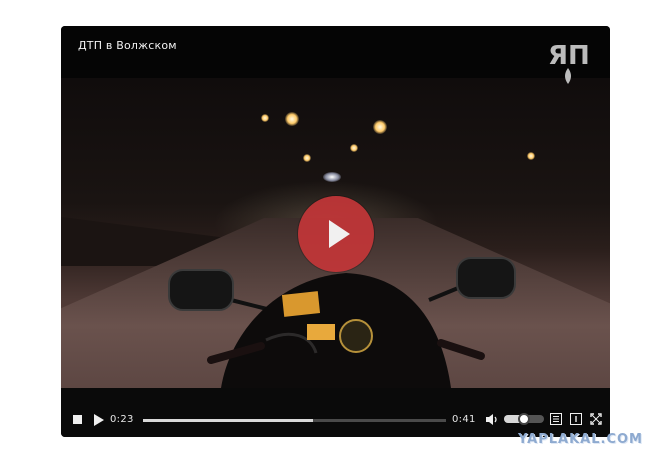 The width and height of the screenshot is (668, 471). What do you see at coordinates (127, 45) in the screenshot?
I see `video-title: ДТП в Волжском` at bounding box center [127, 45].